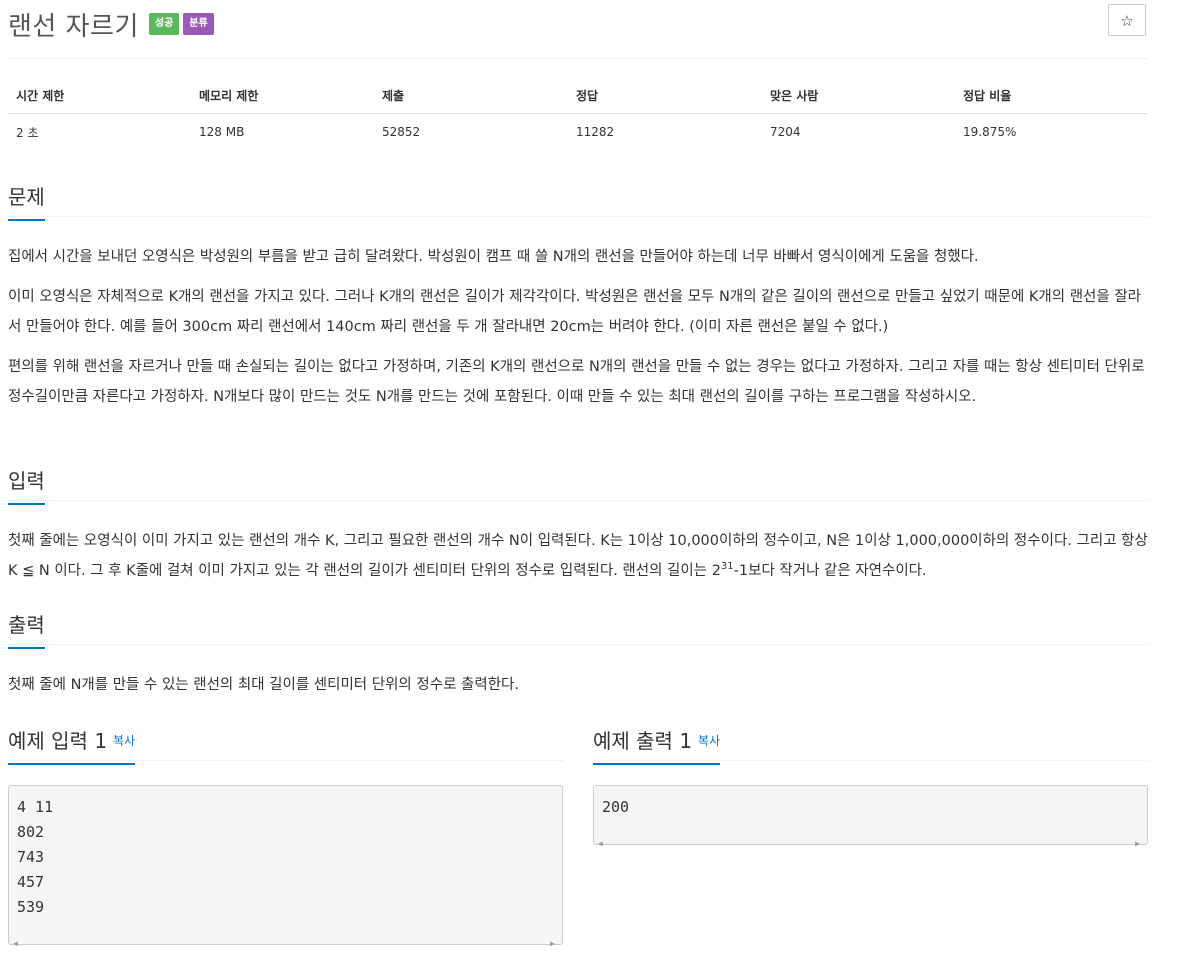  What do you see at coordinates (665, 96) in the screenshot?
I see `header-accepted: 정답` at bounding box center [665, 96].